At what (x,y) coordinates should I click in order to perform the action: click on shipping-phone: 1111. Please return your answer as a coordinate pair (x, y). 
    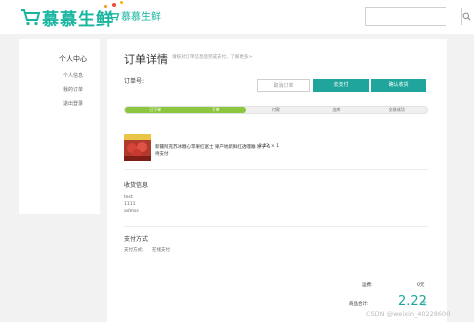
    Looking at the image, I should click on (130, 204).